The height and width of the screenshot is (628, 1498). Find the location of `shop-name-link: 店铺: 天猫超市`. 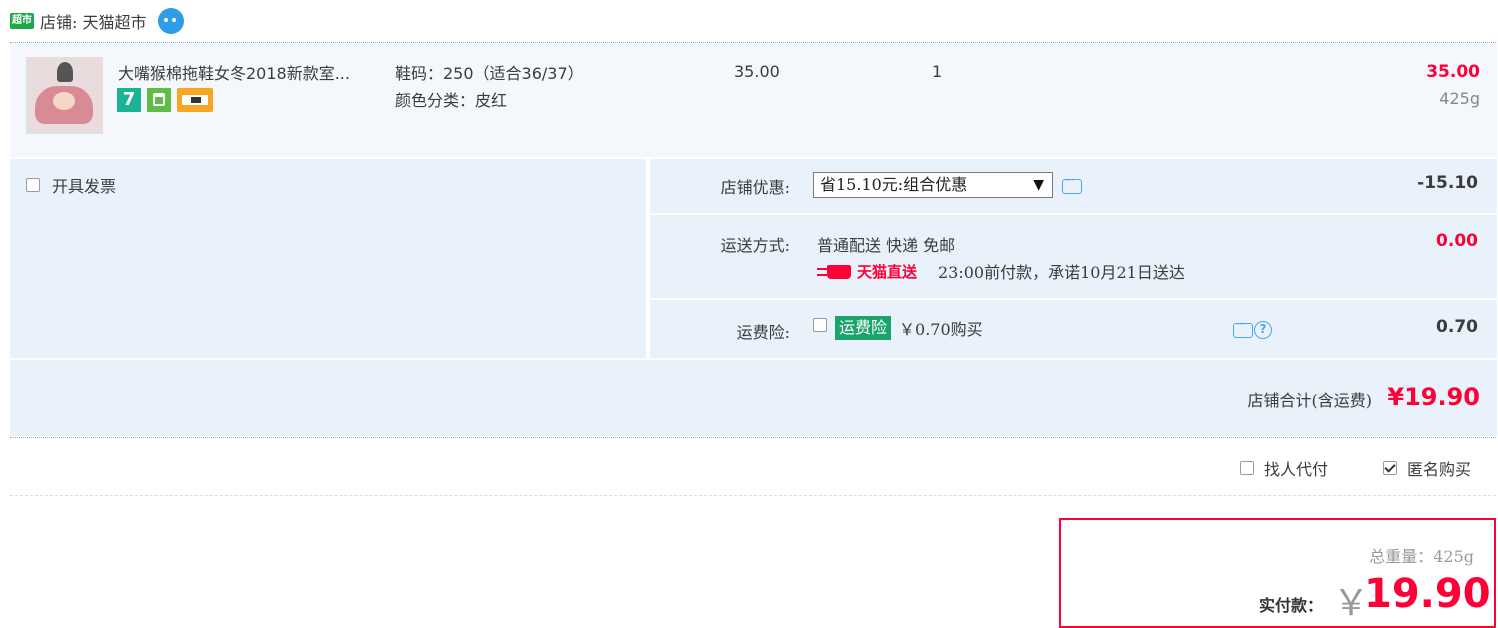

shop-name-link: 店铺: 天猫超市 is located at coordinates (93, 21).